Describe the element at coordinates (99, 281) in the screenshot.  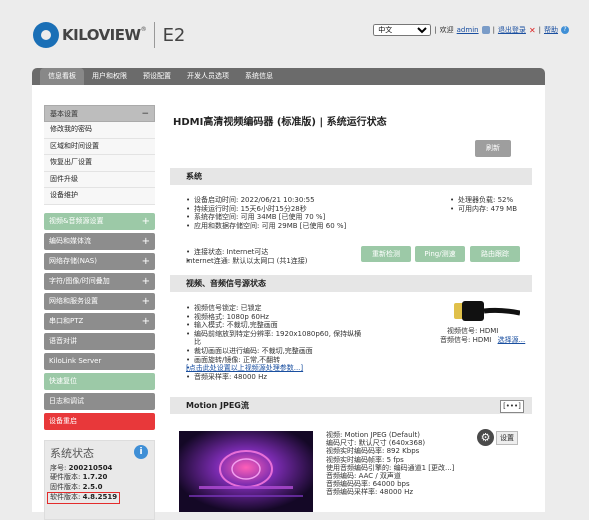
I see `sidebar-item-overlay: 字符/图像/时间叠加 +` at that location.